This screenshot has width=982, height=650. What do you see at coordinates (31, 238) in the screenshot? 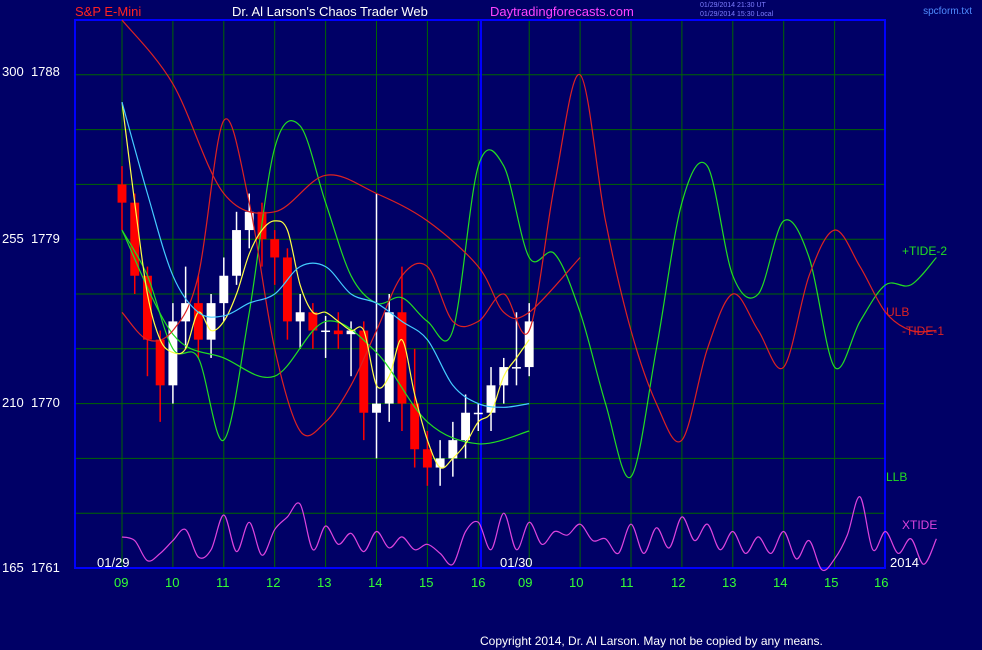
I see `y-label-255: 255 1779` at bounding box center [31, 238].